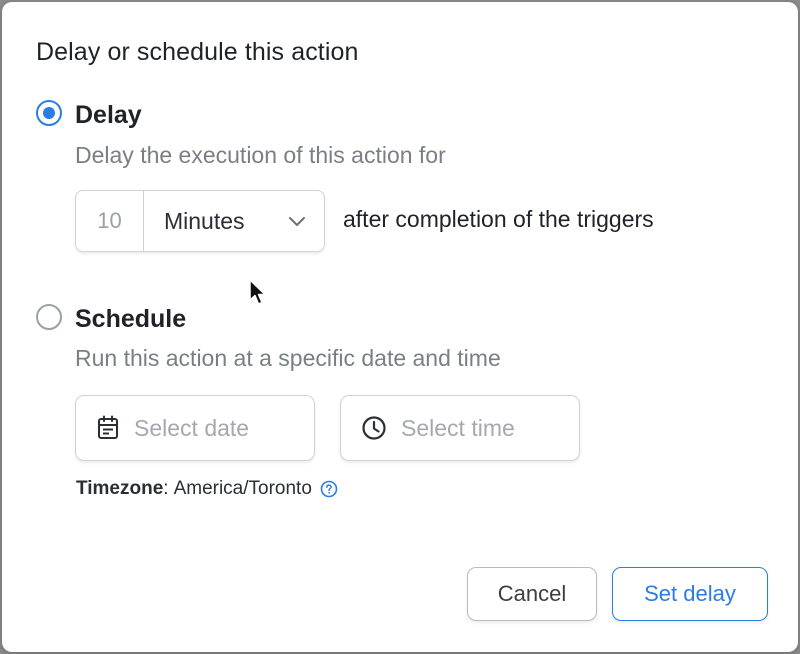 The height and width of the screenshot is (654, 800). Describe the element at coordinates (197, 52) in the screenshot. I see `dialog-title: Delay or schedule this action` at that location.